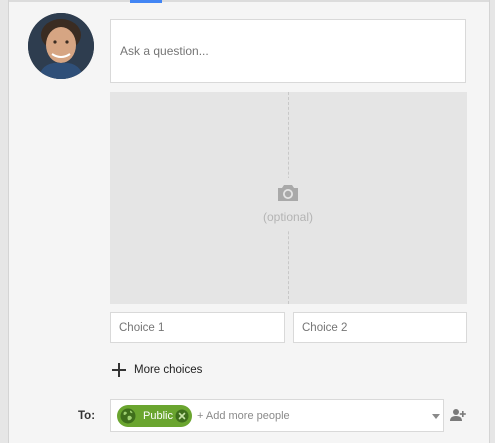 This screenshot has height=443, width=495. What do you see at coordinates (288, 217) in the screenshot?
I see `photo-optional-label: (optional)` at bounding box center [288, 217].